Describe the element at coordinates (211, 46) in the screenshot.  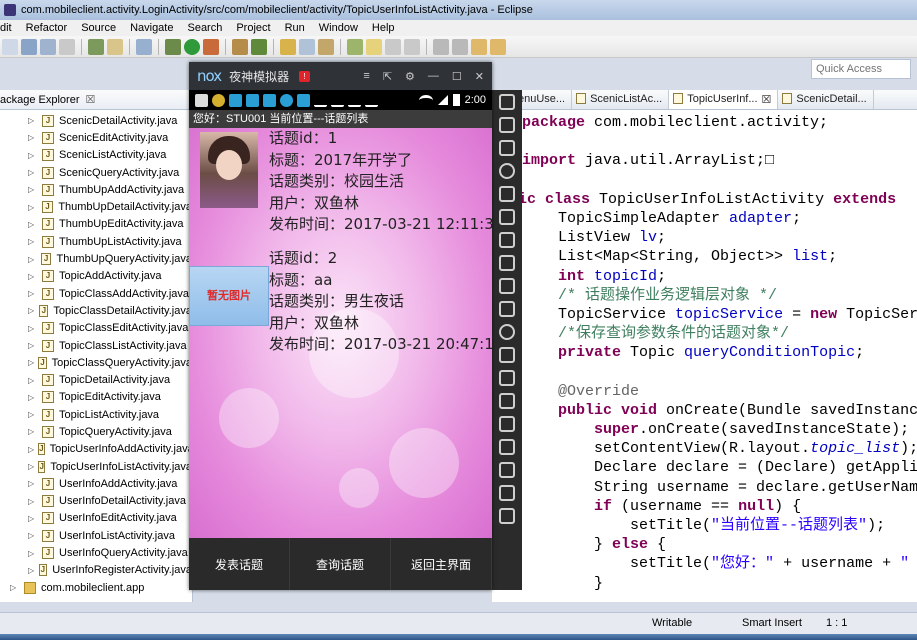
I see `external-tools-icon` at that location.